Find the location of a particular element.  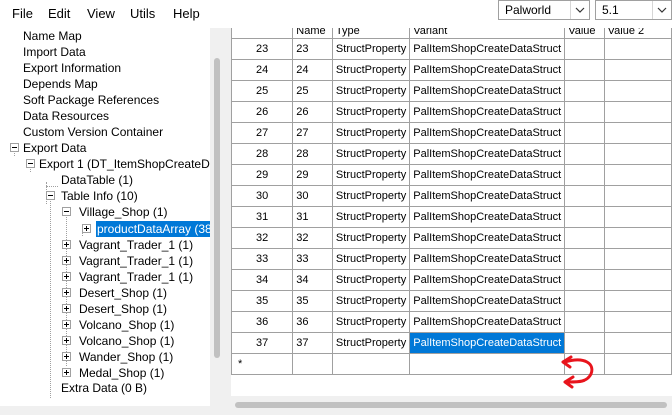

tree-item-depends-map: Depends Map is located at coordinates (60, 84).